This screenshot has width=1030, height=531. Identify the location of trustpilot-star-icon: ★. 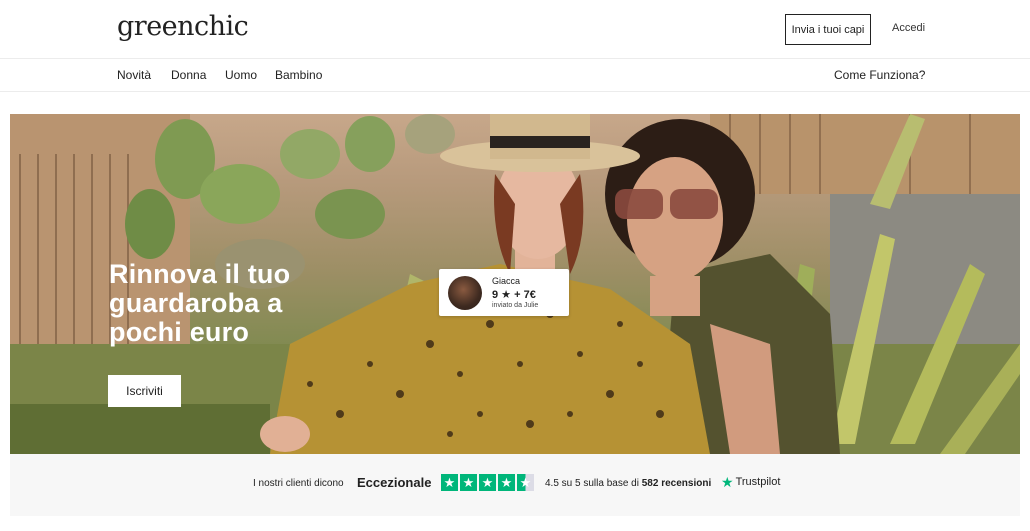
(727, 482).